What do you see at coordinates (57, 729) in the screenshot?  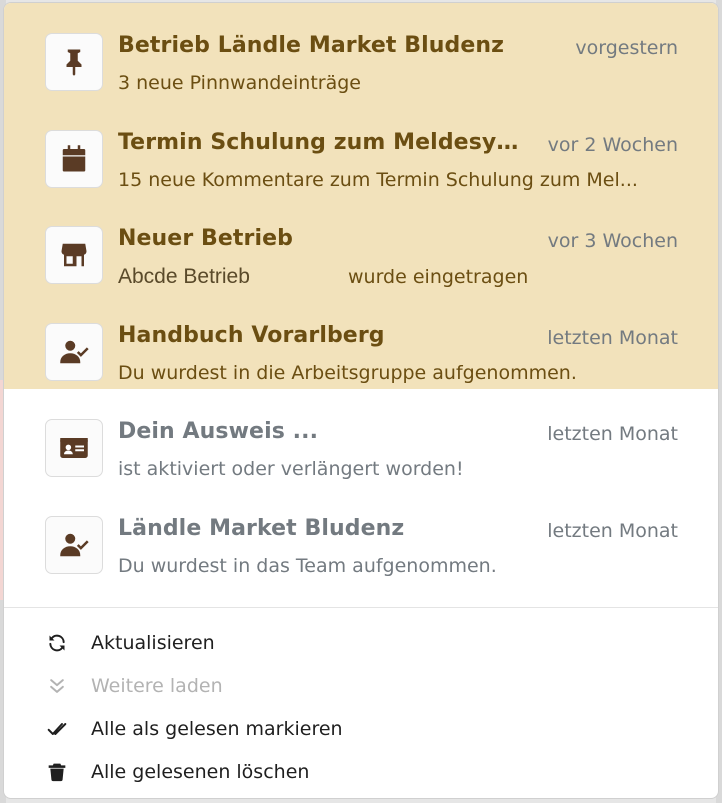 I see `double-check-icon` at bounding box center [57, 729].